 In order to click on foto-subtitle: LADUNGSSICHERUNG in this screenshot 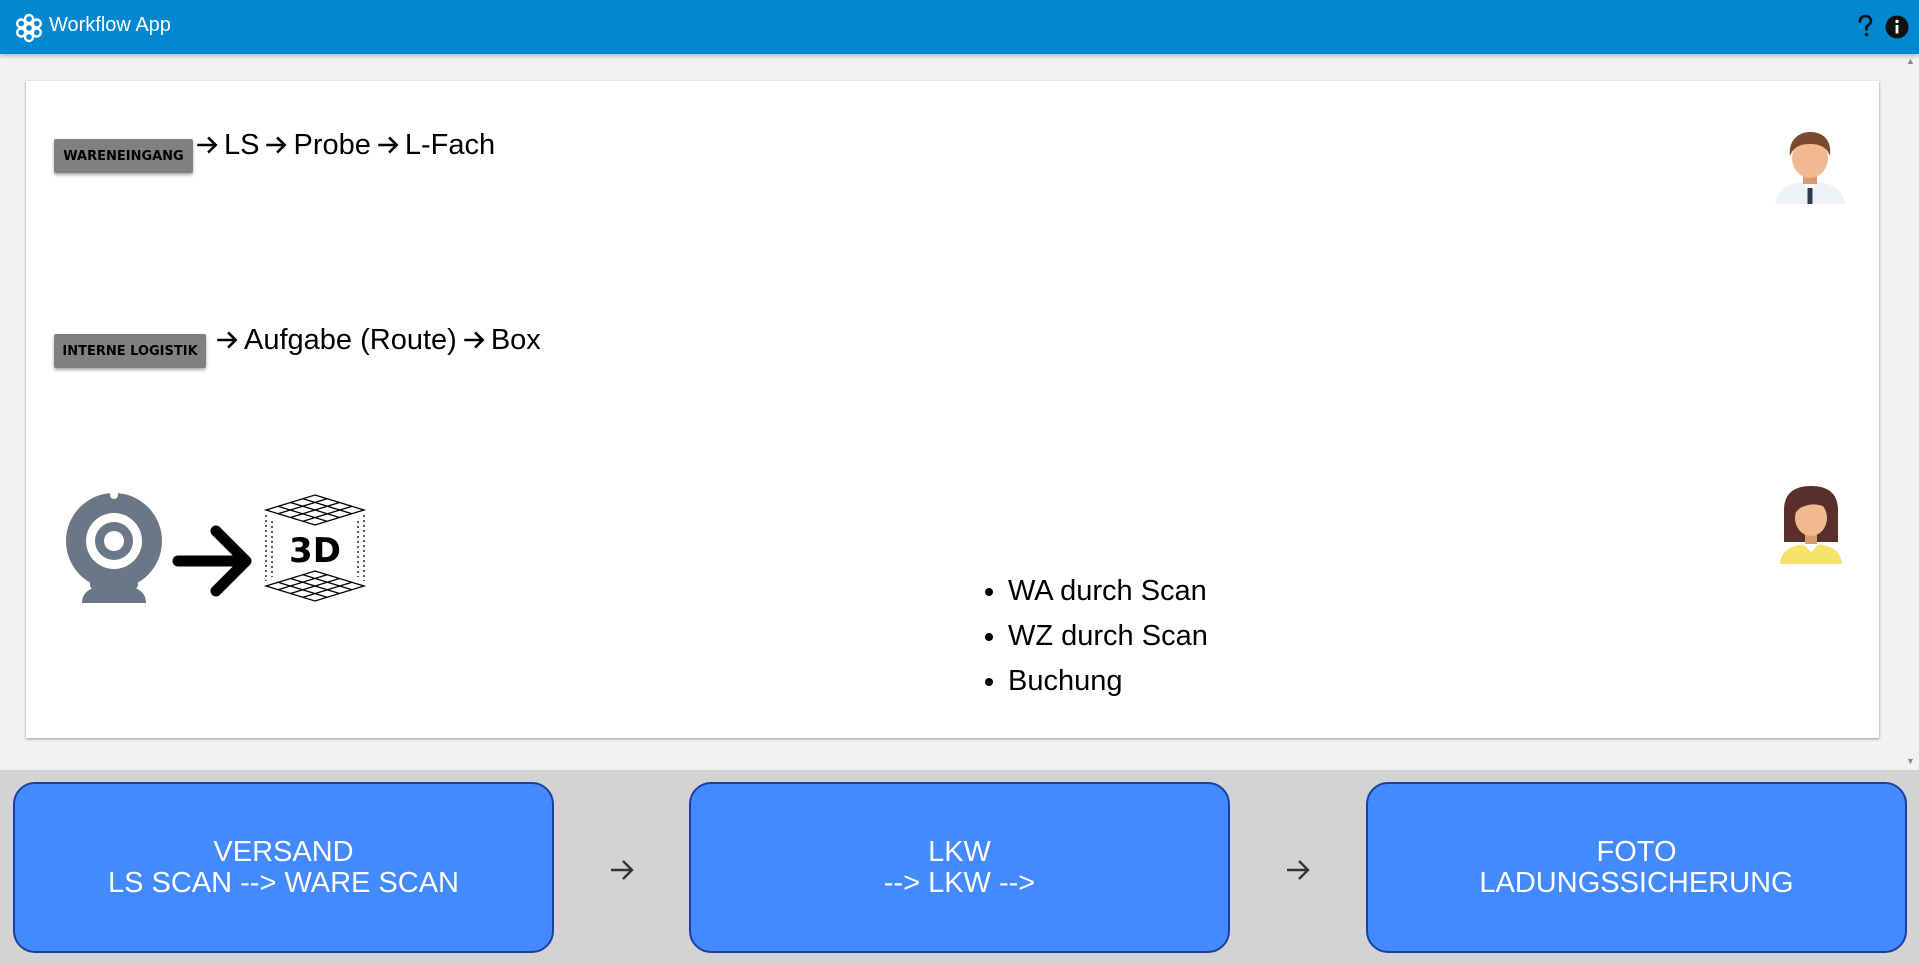, I will do `click(1636, 882)`.